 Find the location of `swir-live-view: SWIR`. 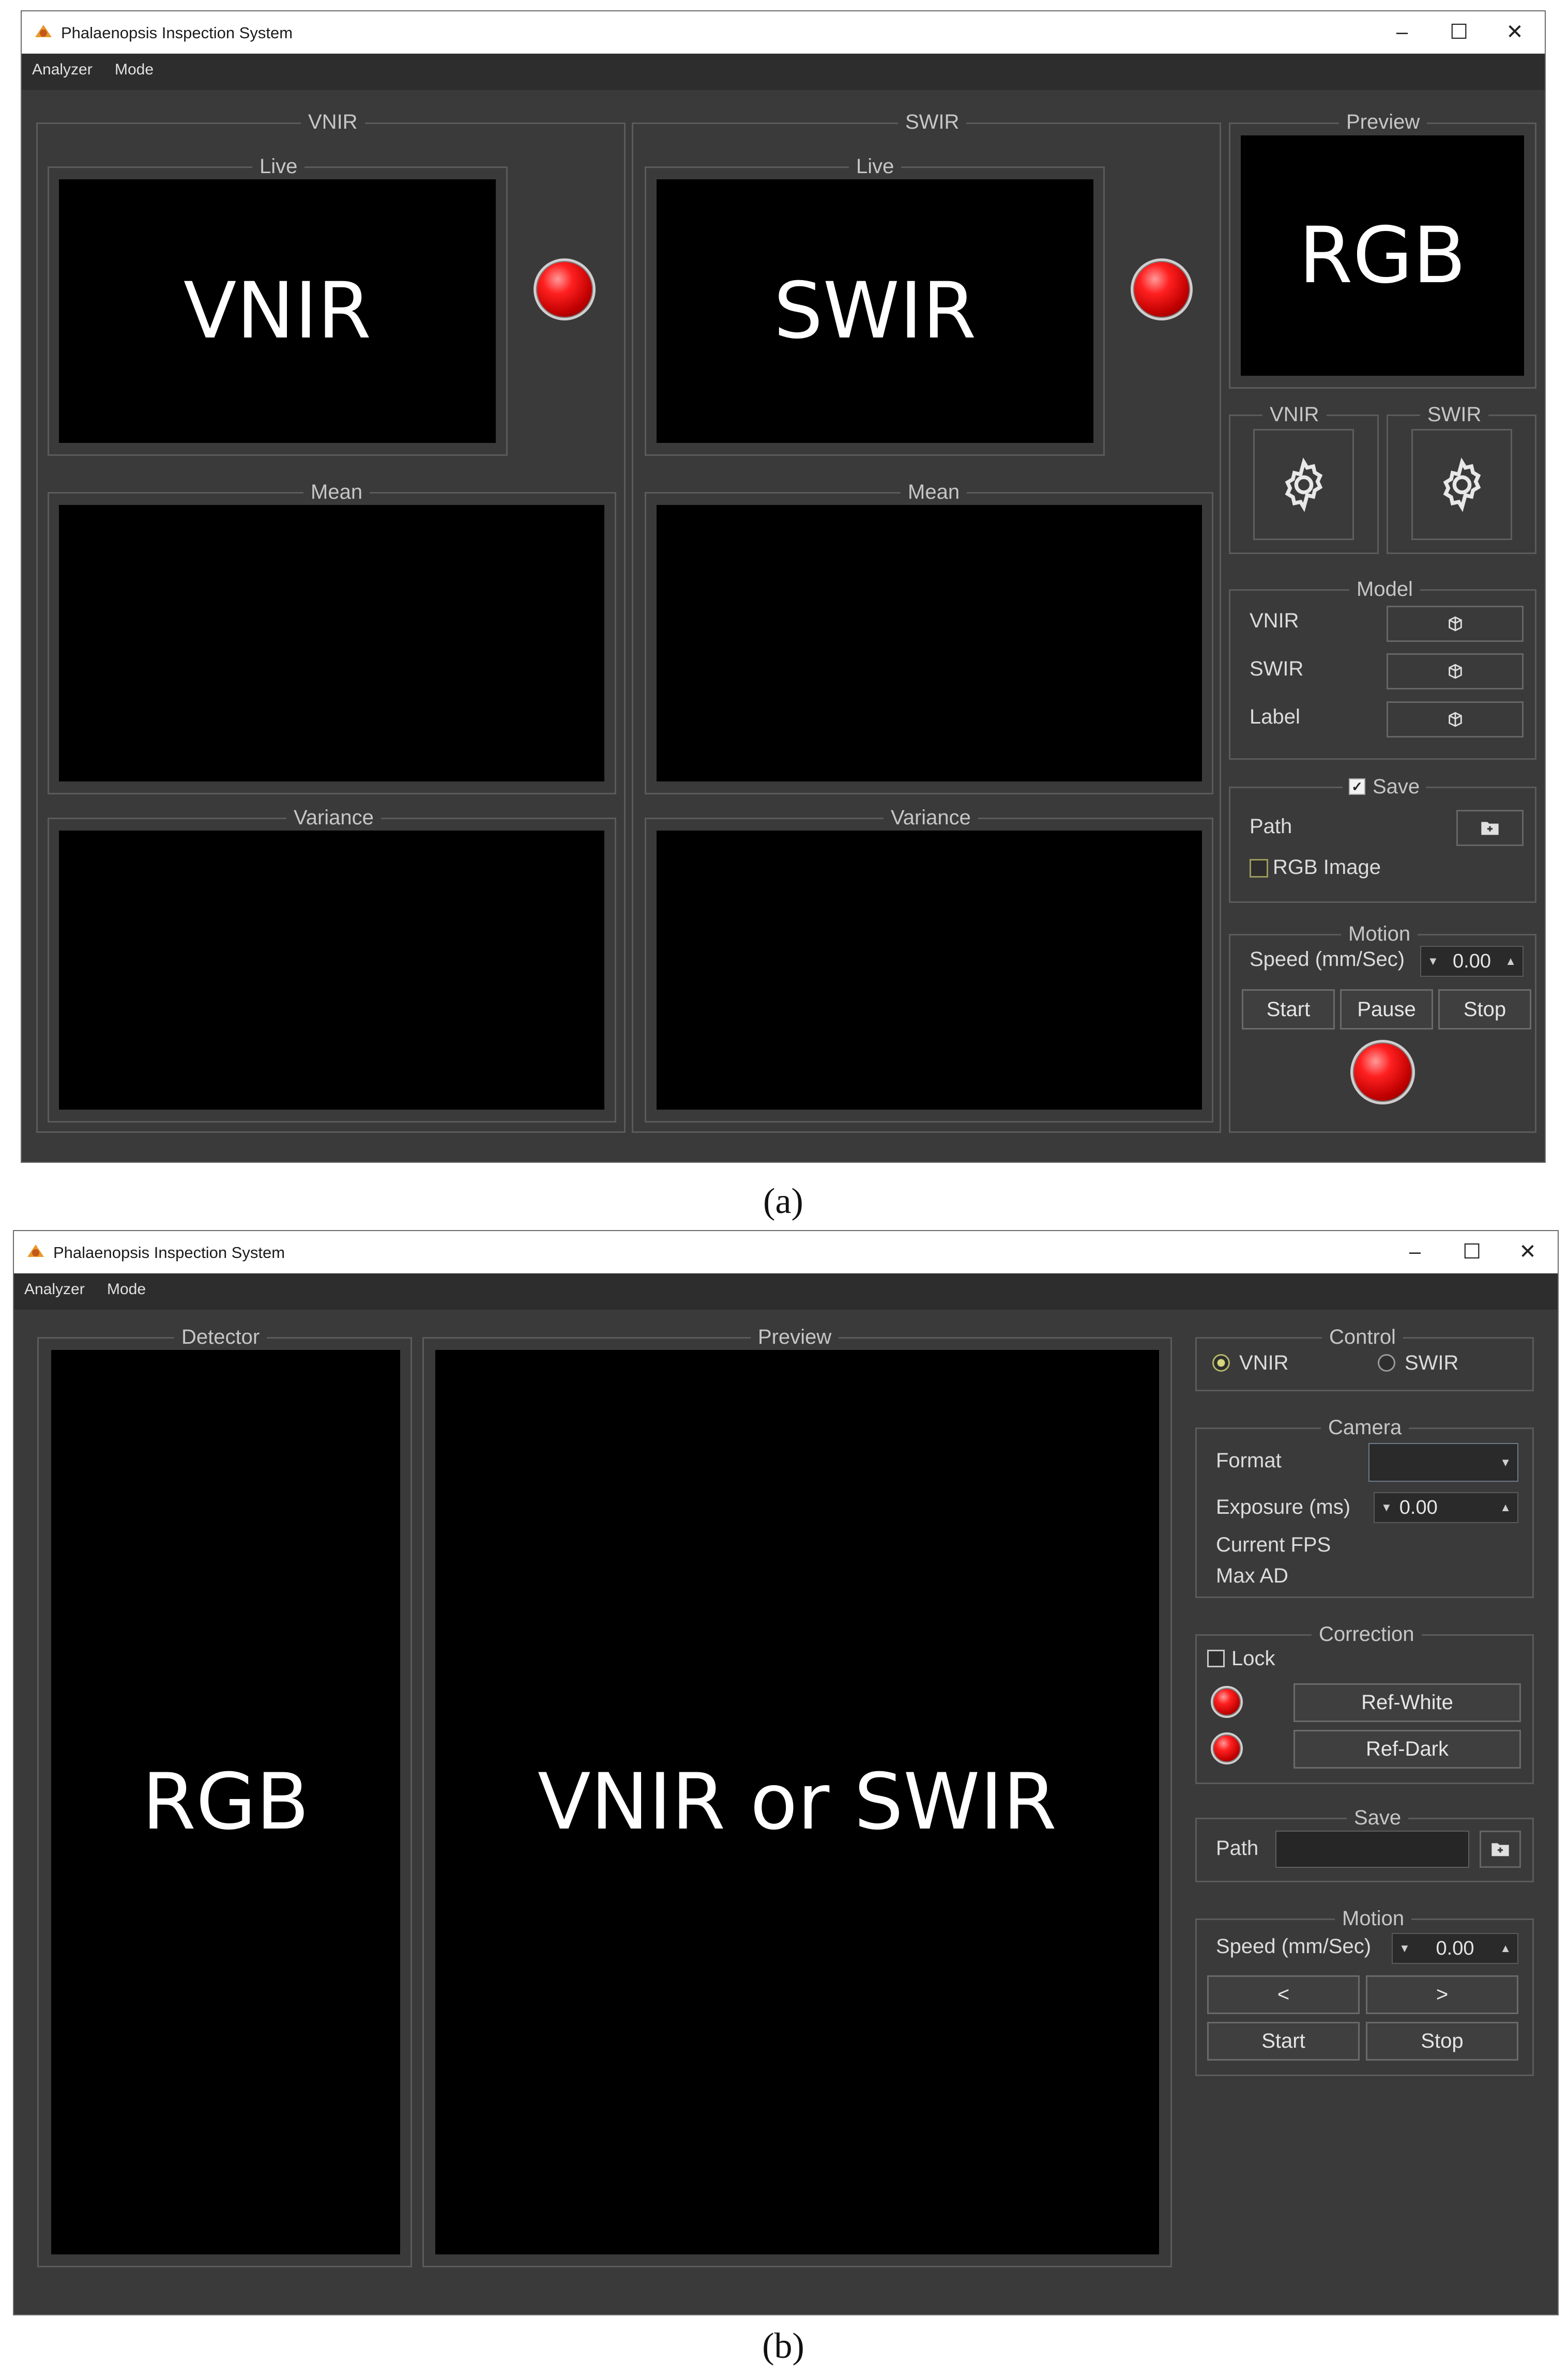

swir-live-view: SWIR is located at coordinates (875, 311).